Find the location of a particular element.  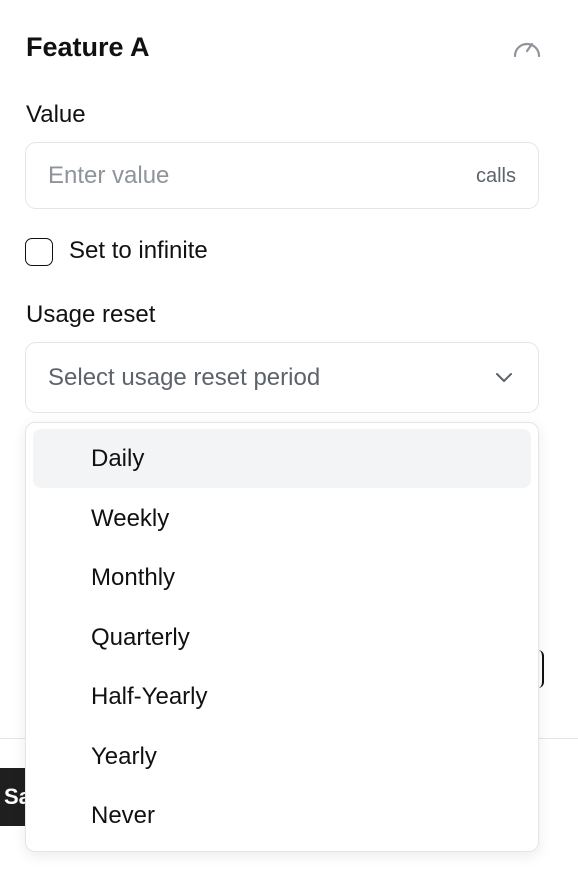

value-field: calls is located at coordinates (282, 175).